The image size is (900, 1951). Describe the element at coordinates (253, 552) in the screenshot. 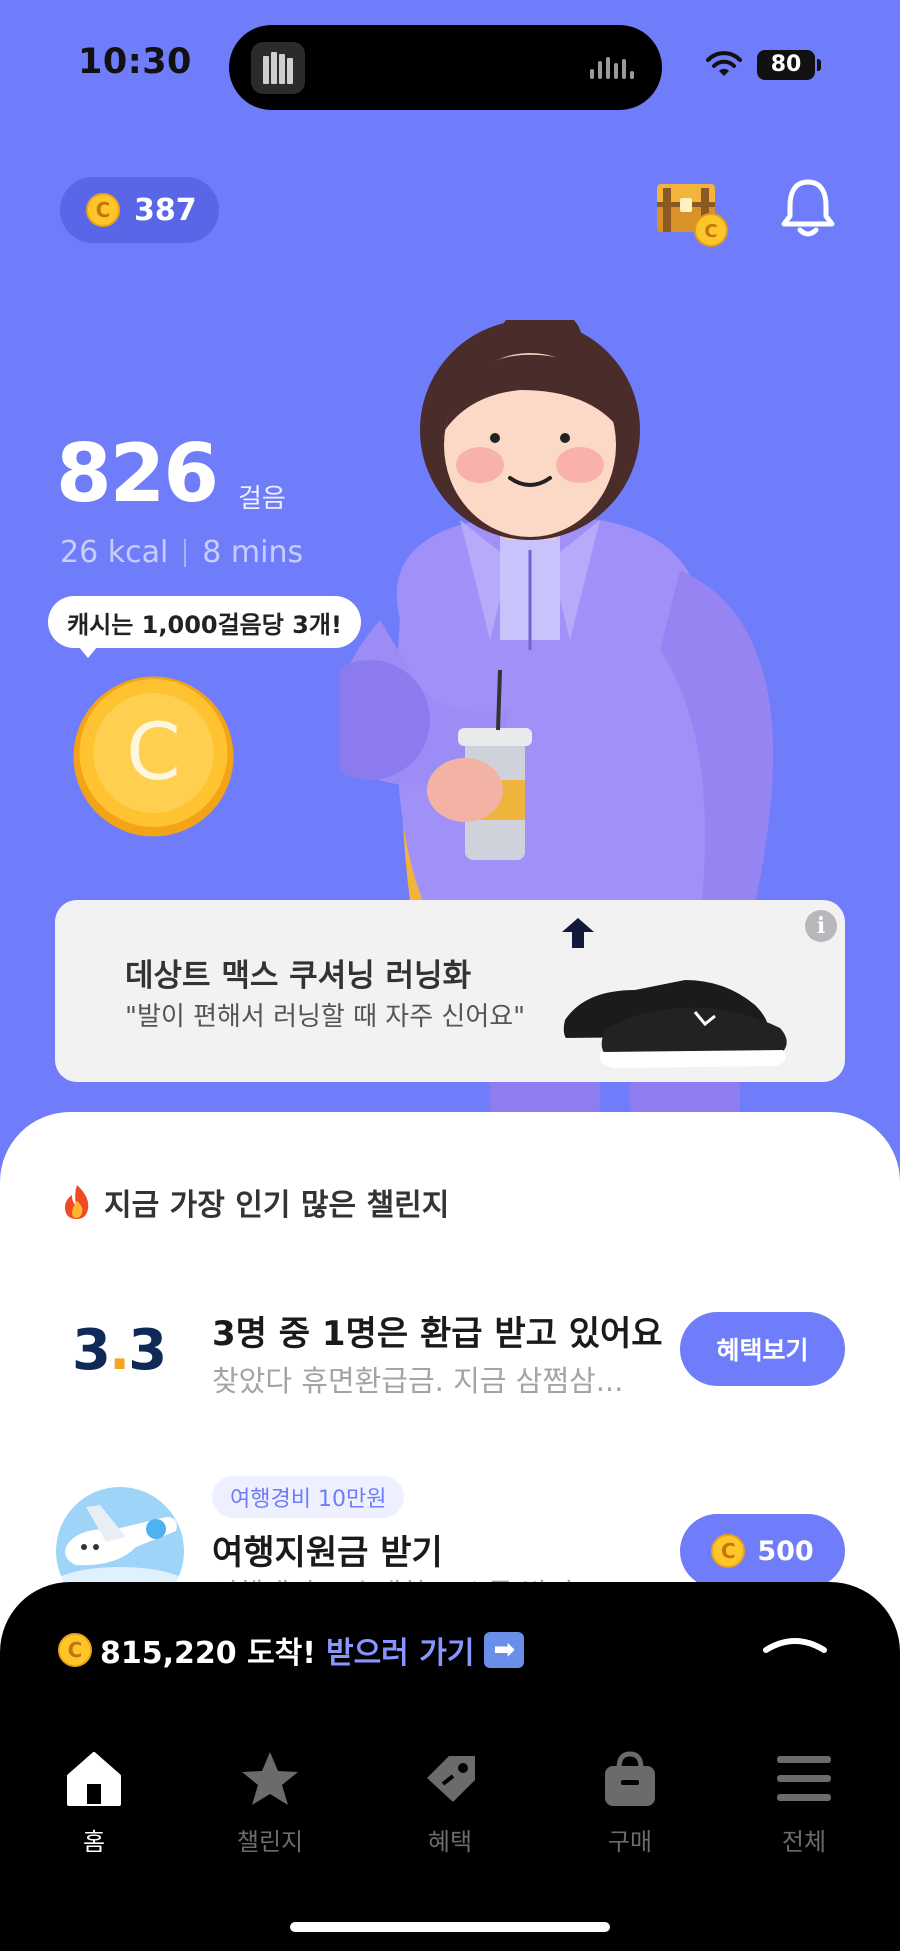

I see `minutes-value: 8 mins` at that location.